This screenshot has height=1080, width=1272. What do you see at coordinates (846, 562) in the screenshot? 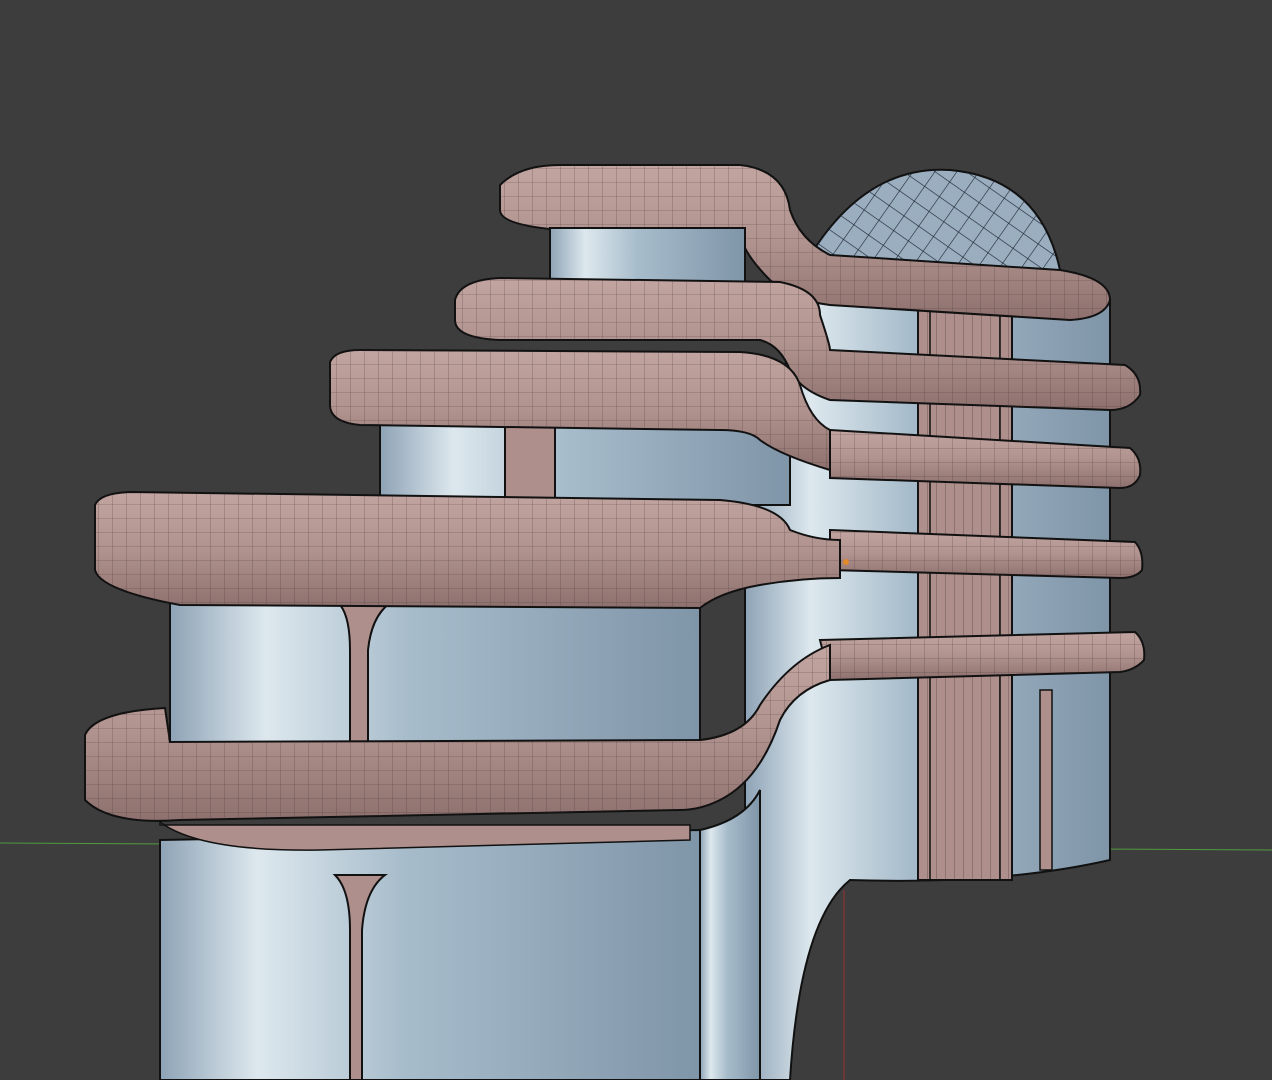
I see `origin-point` at bounding box center [846, 562].